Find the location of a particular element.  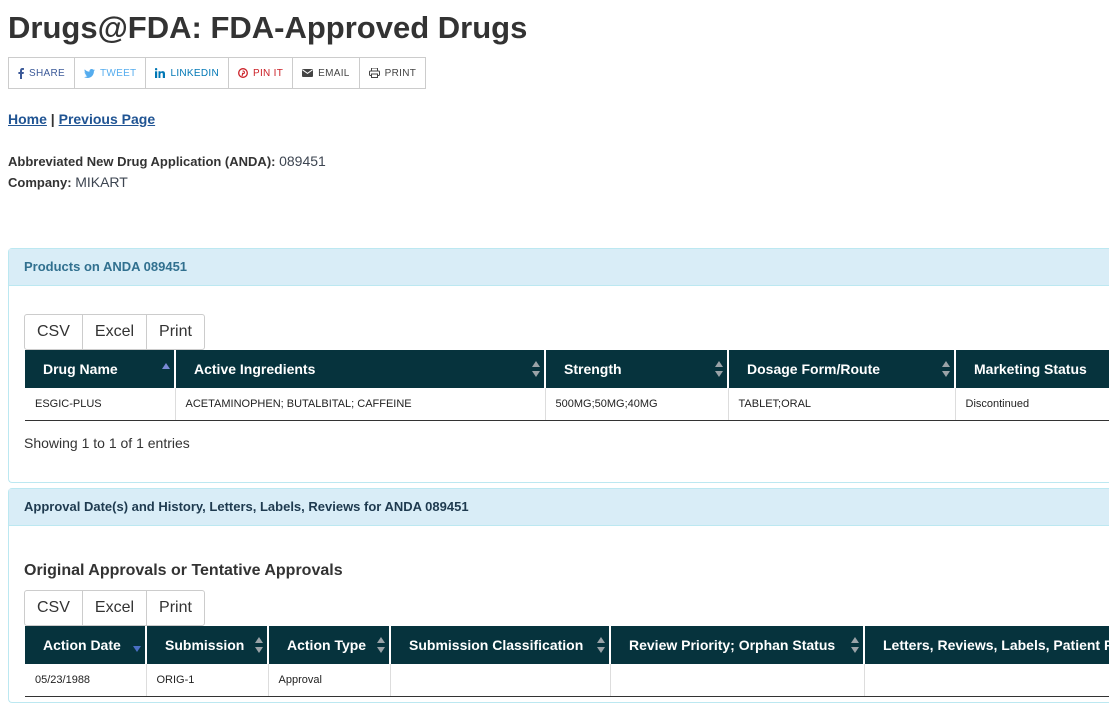

home-link: Home is located at coordinates (27, 119).